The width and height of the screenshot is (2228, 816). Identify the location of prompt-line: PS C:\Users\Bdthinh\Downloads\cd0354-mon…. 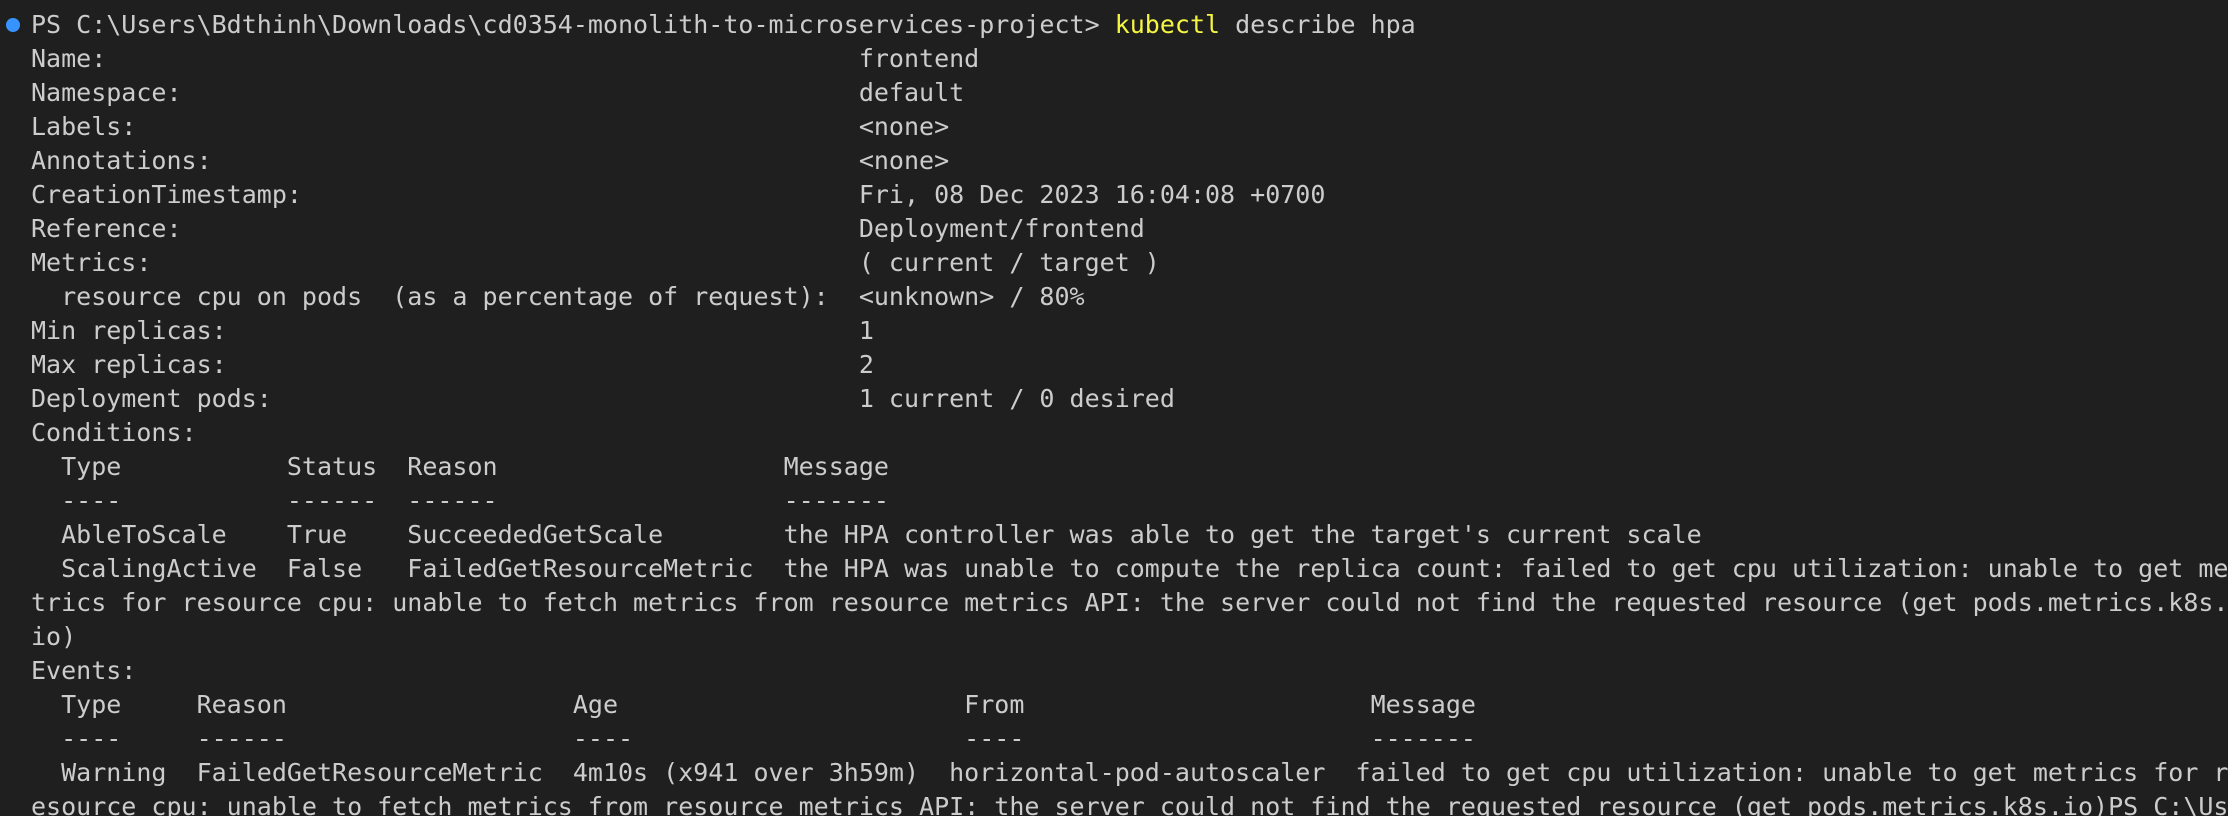
(723, 25).